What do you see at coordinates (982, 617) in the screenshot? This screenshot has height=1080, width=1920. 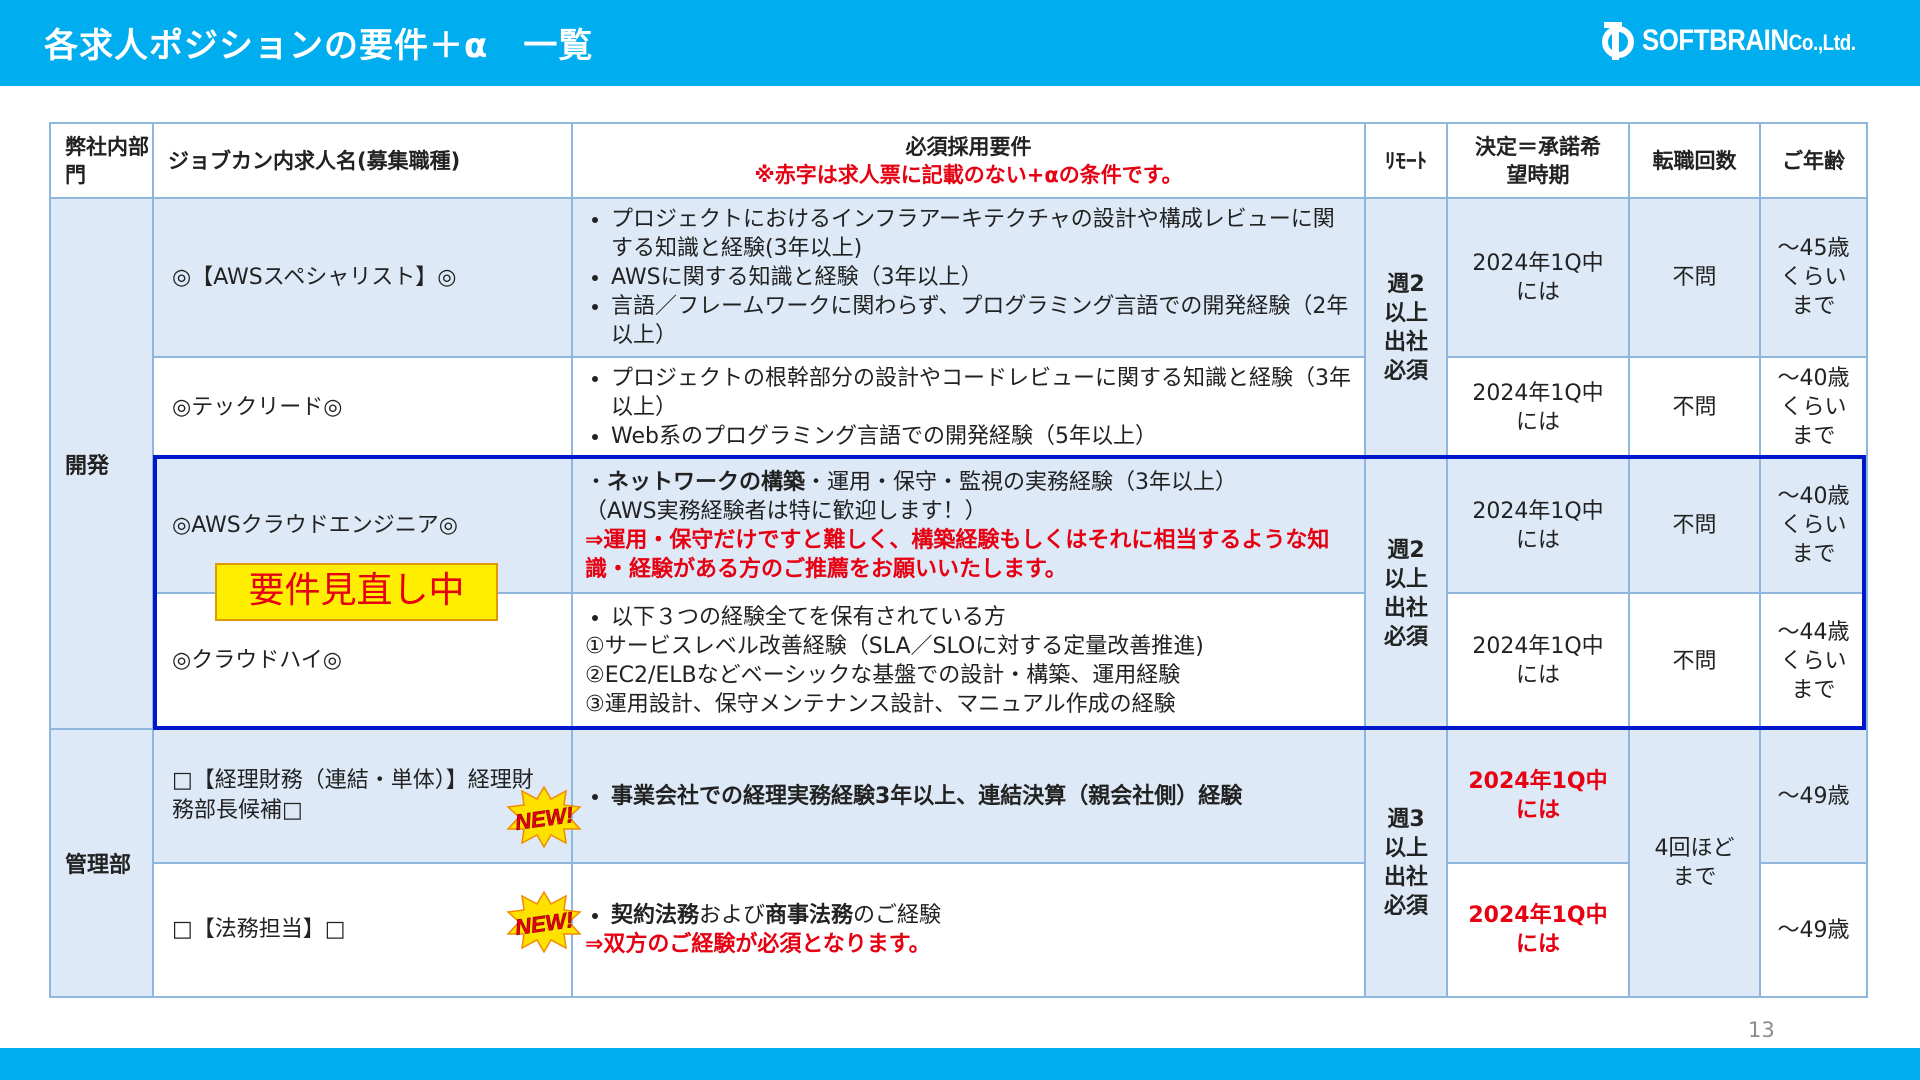 I see `requirement-item: 以下３つの経験全てを保有されている方` at bounding box center [982, 617].